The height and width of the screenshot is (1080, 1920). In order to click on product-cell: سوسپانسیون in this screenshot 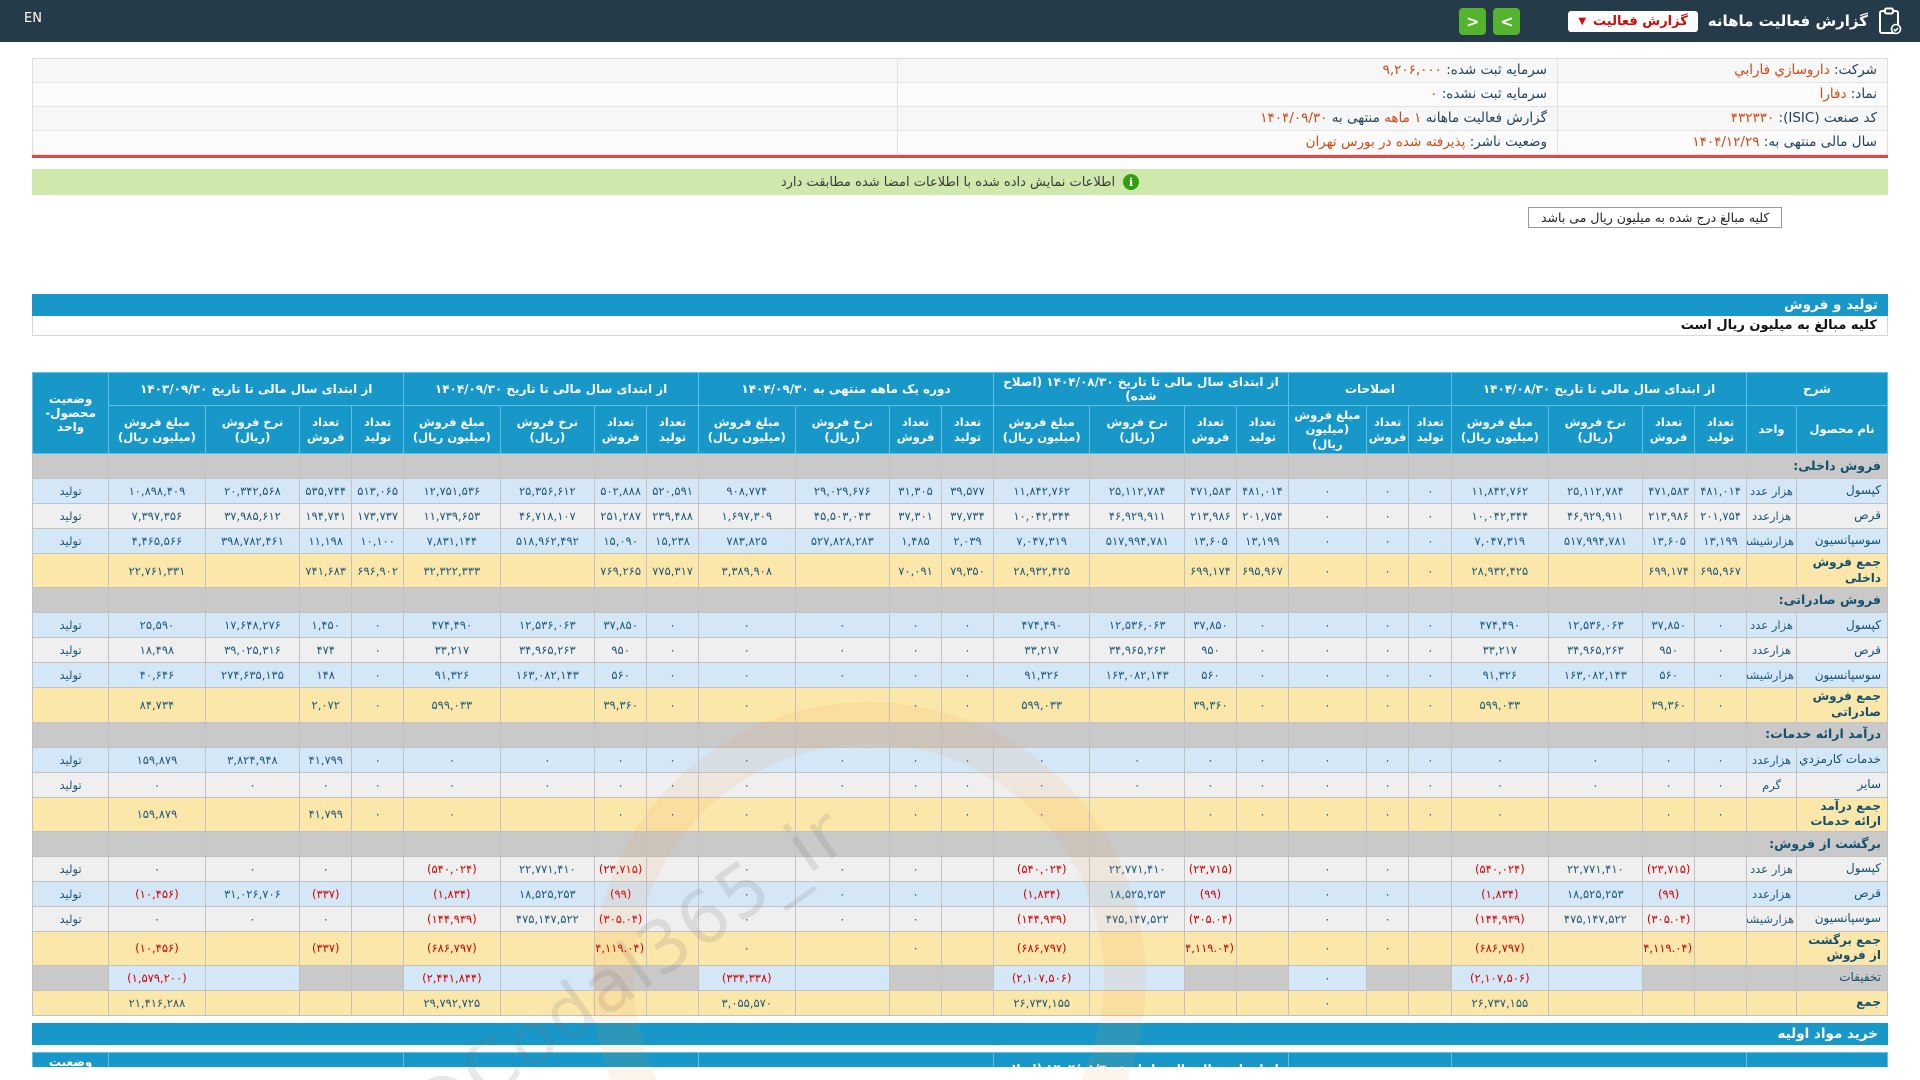, I will do `click(1842, 918)`.